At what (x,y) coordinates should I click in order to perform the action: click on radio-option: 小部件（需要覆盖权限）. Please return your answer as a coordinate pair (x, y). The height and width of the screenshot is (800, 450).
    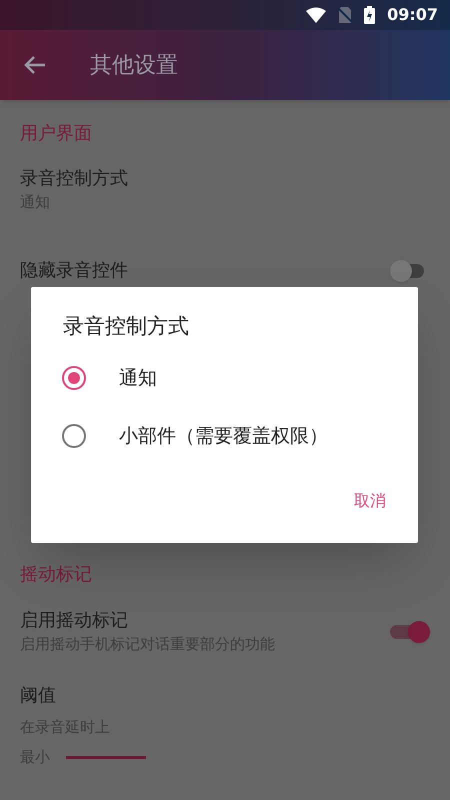
    Looking at the image, I should click on (224, 436).